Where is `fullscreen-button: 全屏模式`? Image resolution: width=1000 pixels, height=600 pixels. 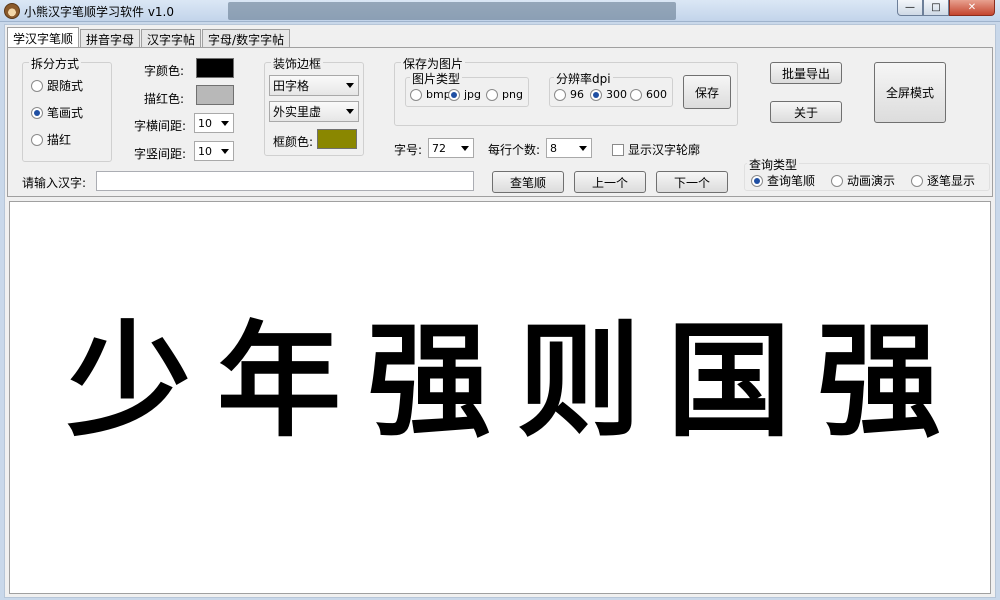
fullscreen-button: 全屏模式 is located at coordinates (910, 92).